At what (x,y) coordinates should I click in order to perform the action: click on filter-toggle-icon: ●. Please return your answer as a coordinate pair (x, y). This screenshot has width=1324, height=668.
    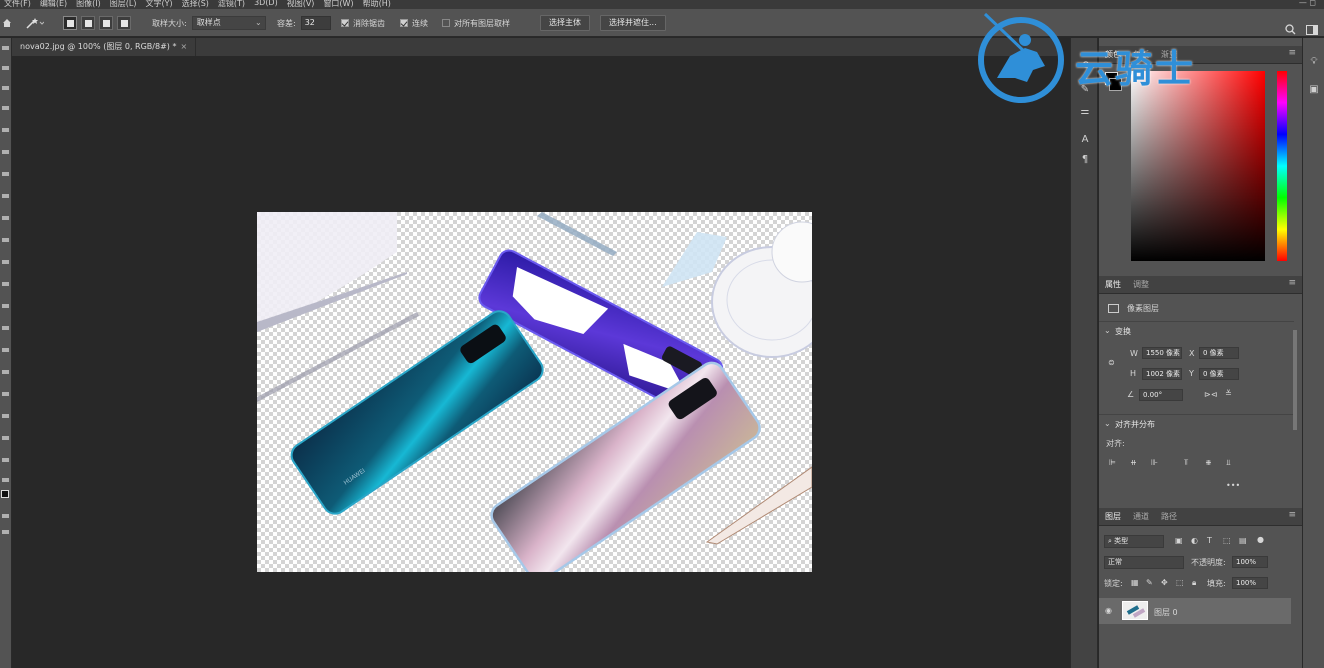
    Looking at the image, I should click on (1260, 539).